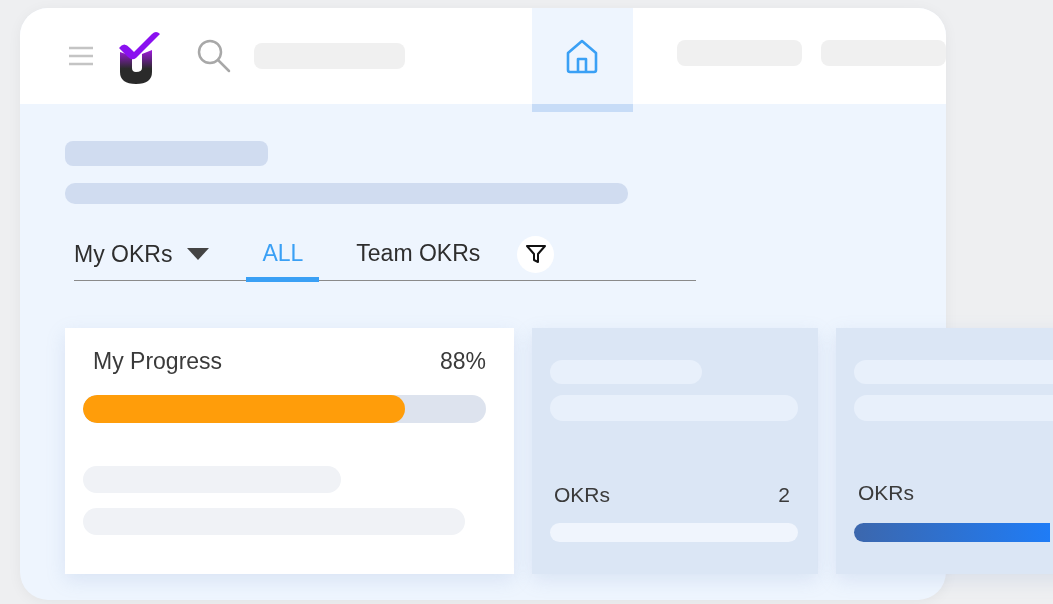 Image resolution: width=1053 pixels, height=604 pixels. Describe the element at coordinates (418, 255) in the screenshot. I see `filter-tab: Team OKRs` at that location.